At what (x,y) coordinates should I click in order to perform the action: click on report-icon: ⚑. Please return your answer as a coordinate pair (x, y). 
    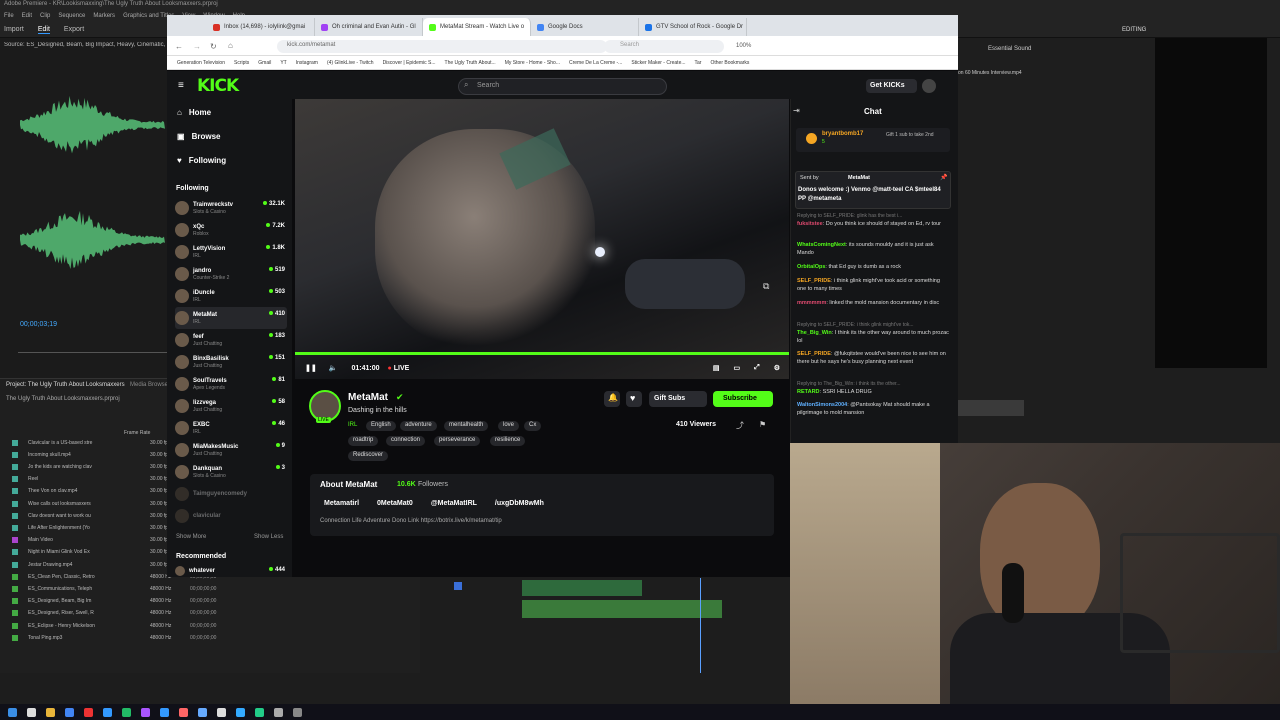
    Looking at the image, I should click on (762, 424).